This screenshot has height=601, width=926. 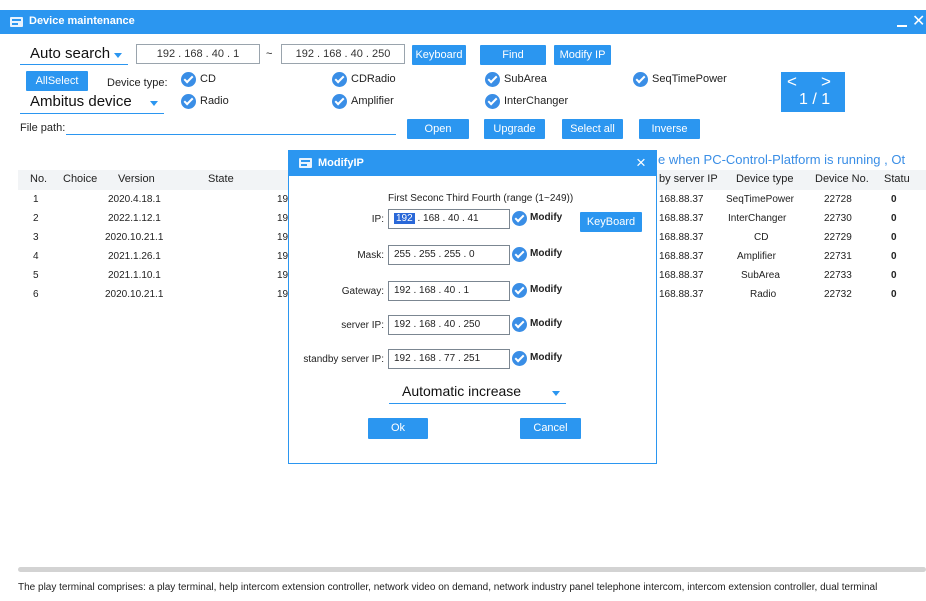 What do you see at coordinates (592, 129) in the screenshot?
I see `select-all-button: Select all` at bounding box center [592, 129].